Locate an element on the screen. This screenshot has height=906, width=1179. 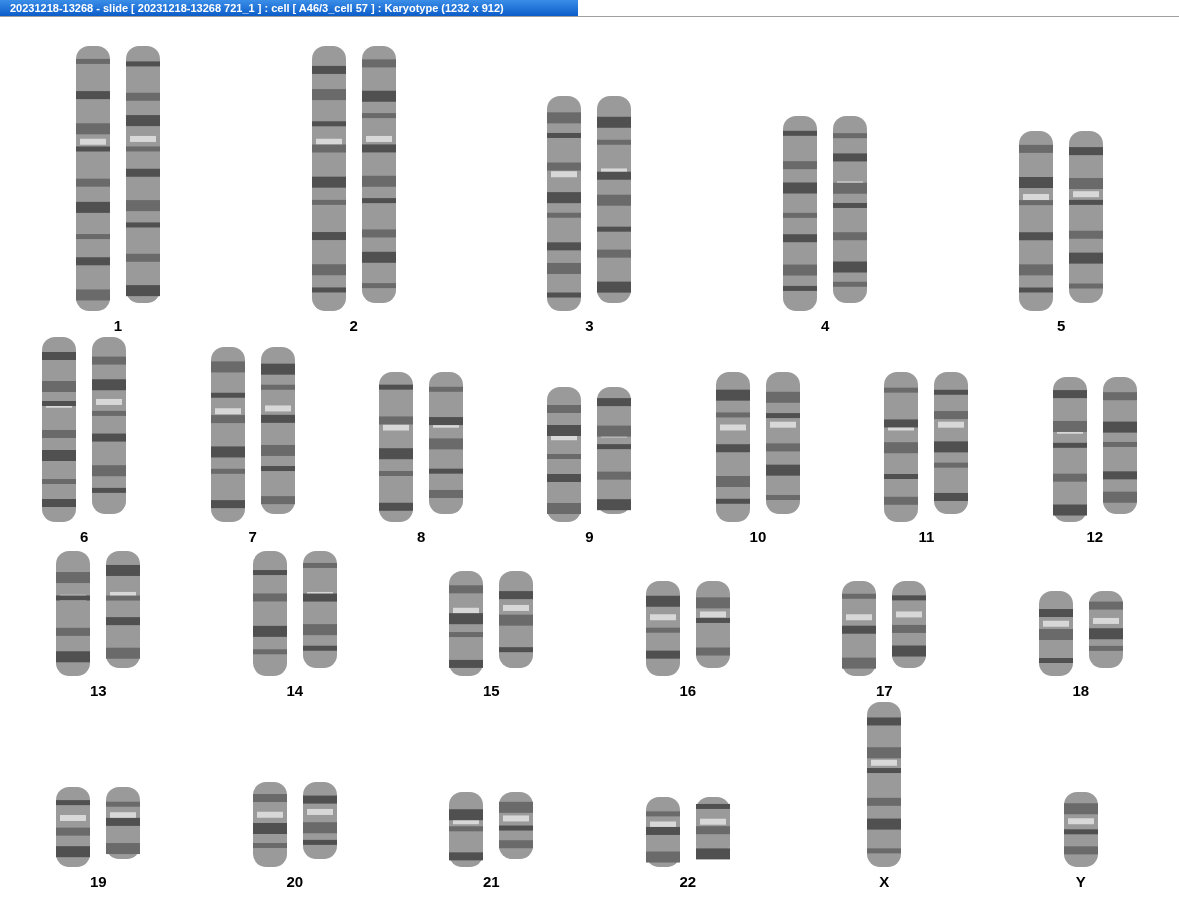
chromosome-label: 17 is located at coordinates (884, 691).